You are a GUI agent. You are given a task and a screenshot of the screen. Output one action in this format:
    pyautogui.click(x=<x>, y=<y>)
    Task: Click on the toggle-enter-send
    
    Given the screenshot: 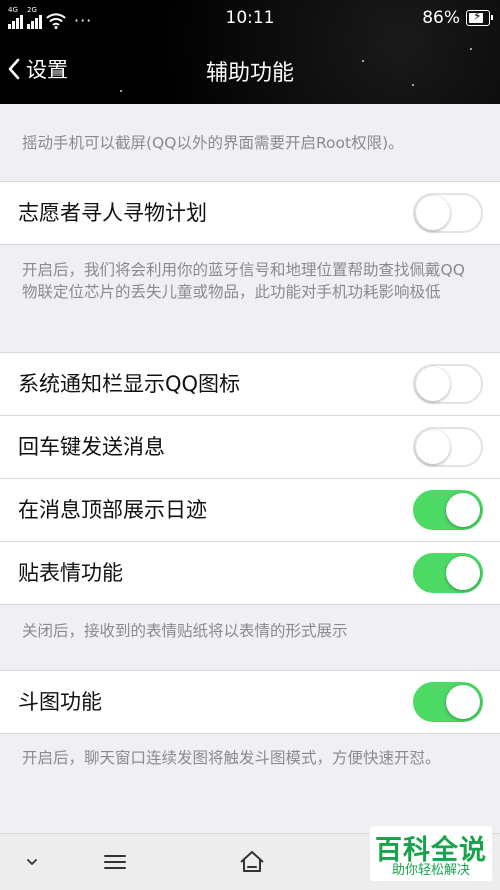 What is the action you would take?
    pyautogui.click(x=448, y=447)
    